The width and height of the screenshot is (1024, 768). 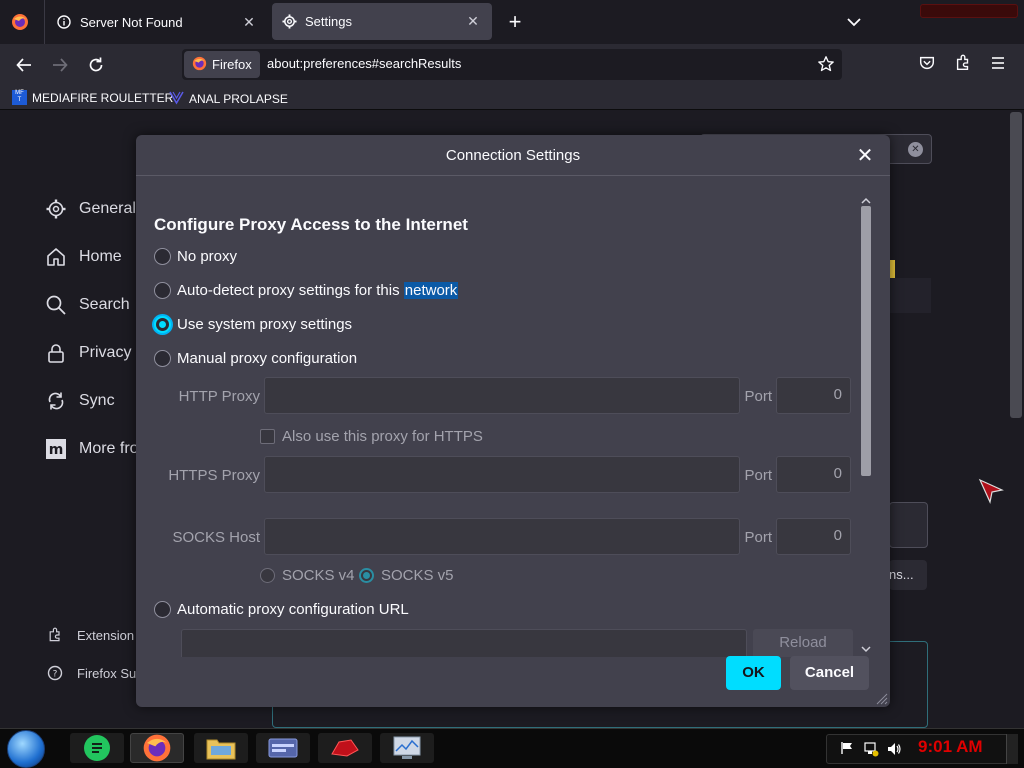 I want to click on http-proxy-input, so click(x=502, y=395).